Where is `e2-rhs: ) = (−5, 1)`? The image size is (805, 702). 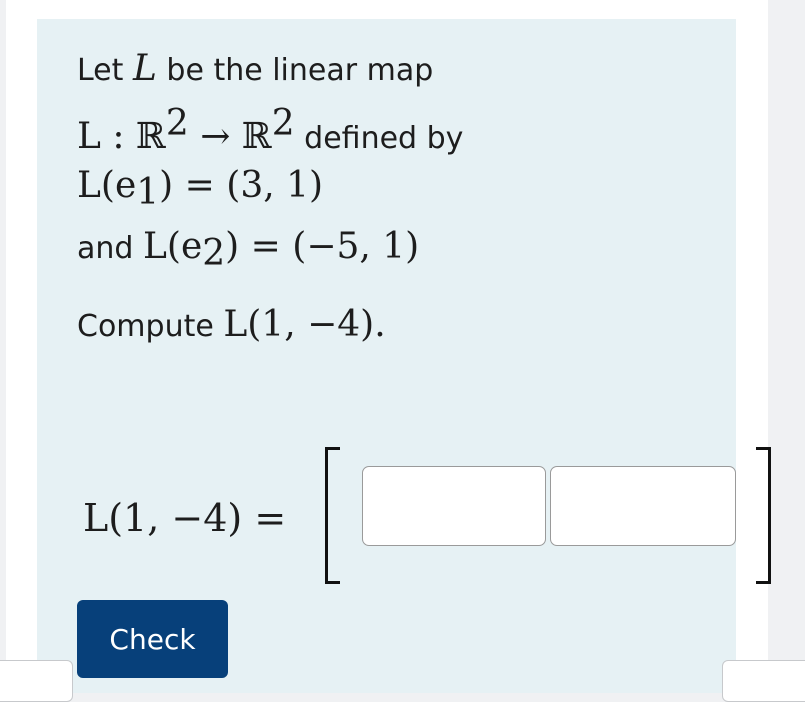 e2-rhs: ) = (−5, 1) is located at coordinates (322, 246).